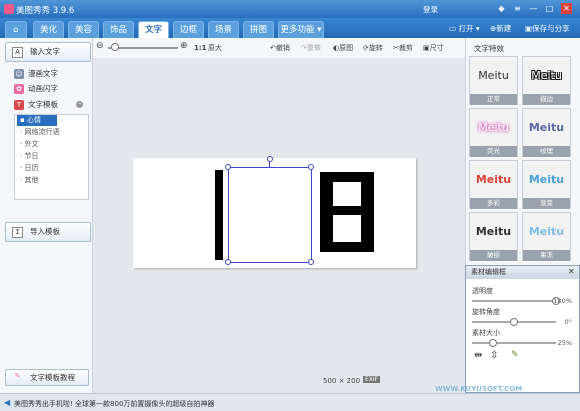  I want to click on ratio-label: 1:1, so click(200, 48).